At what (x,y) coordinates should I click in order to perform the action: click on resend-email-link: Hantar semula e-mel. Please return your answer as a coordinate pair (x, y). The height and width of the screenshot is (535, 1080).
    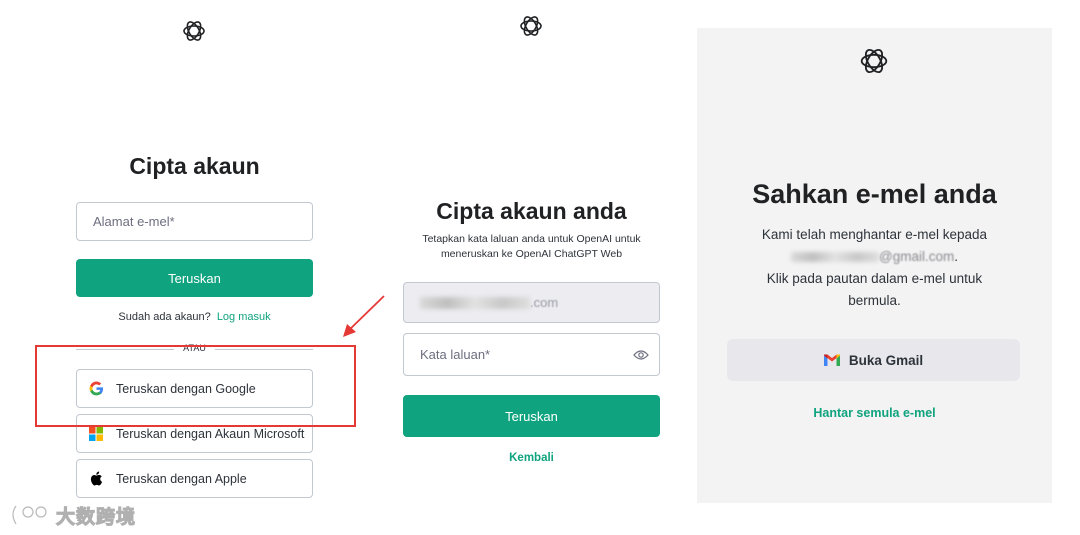
    Looking at the image, I should click on (874, 413).